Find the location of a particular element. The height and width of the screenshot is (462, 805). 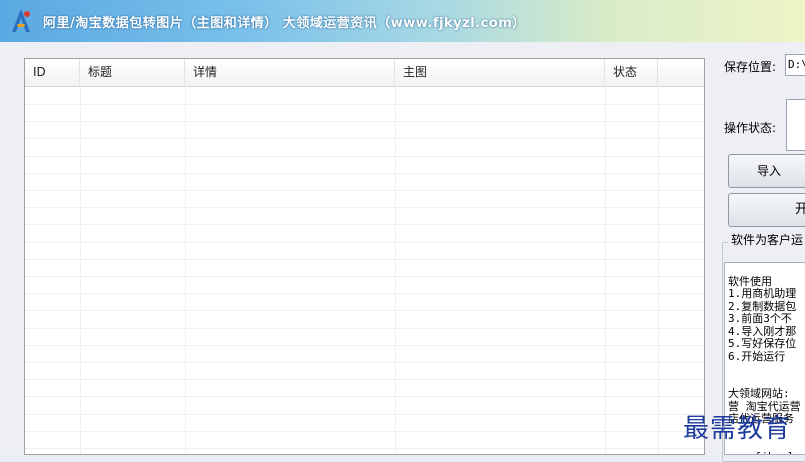

instruction-line: 6.开始运行 is located at coordinates (757, 356).